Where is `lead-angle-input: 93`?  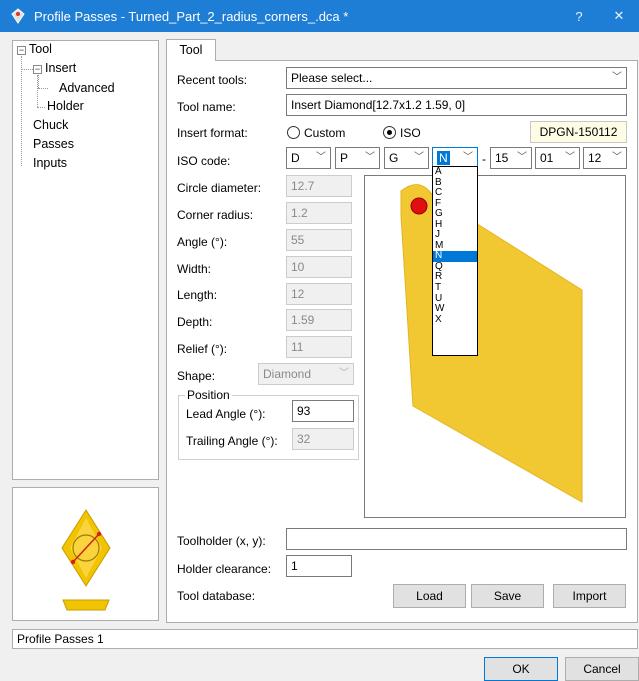 lead-angle-input: 93 is located at coordinates (323, 411).